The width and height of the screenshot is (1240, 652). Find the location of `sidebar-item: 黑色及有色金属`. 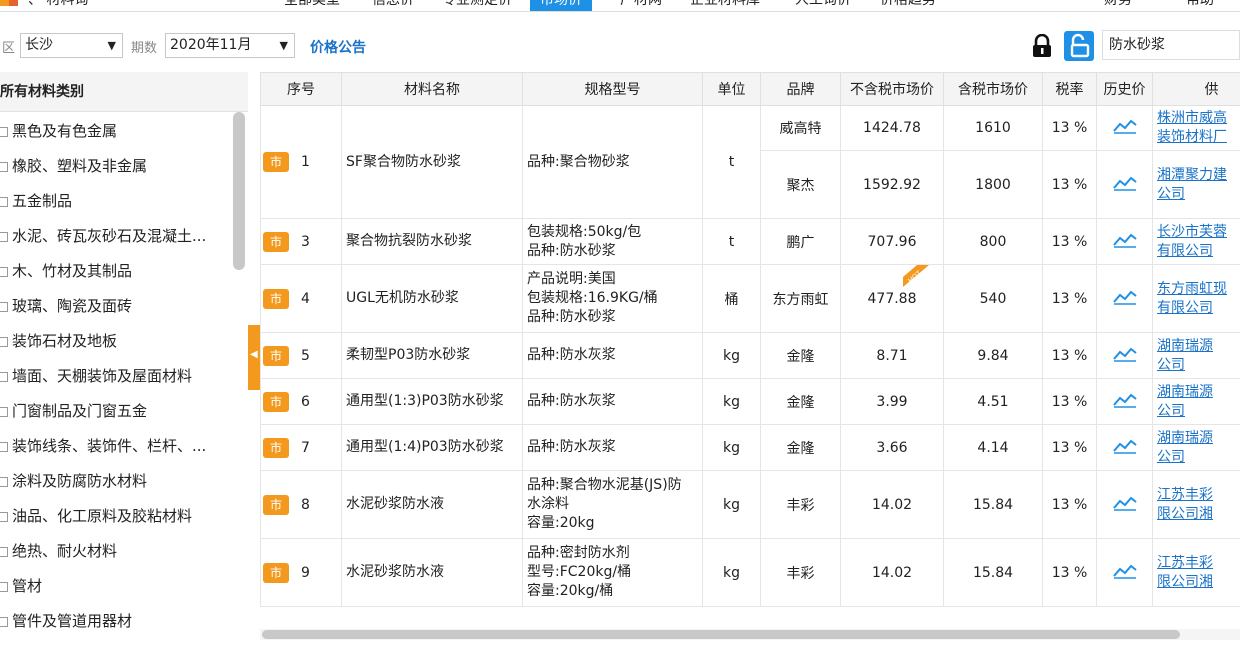

sidebar-item: 黑色及有色金属 is located at coordinates (58, 131).